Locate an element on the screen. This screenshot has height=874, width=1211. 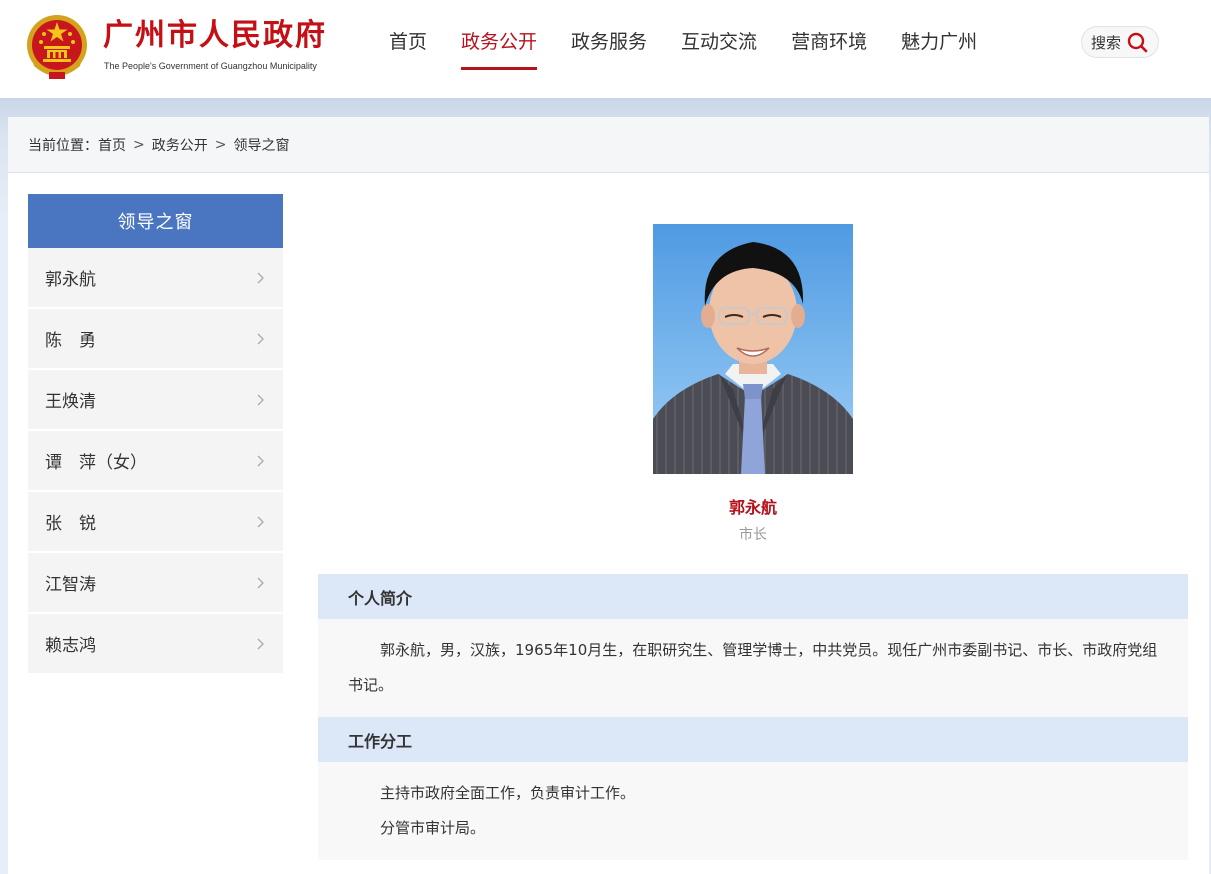
site-name-cn: 广州市人民政府 is located at coordinates (215, 36).